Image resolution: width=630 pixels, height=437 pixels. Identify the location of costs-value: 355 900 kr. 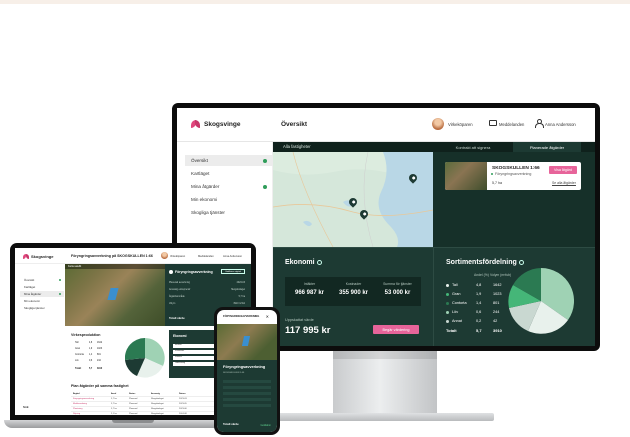
(353, 293).